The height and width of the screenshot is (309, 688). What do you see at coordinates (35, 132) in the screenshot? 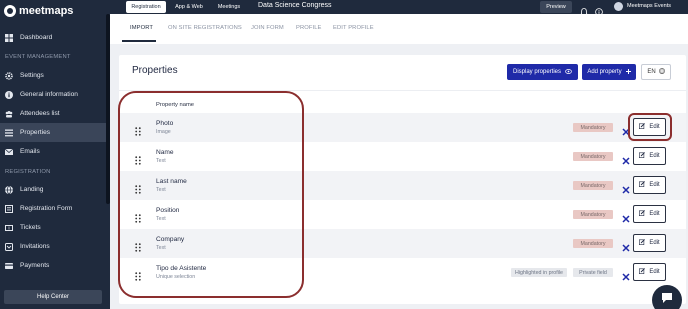
I see `sidebar-item-label: Properties` at bounding box center [35, 132].